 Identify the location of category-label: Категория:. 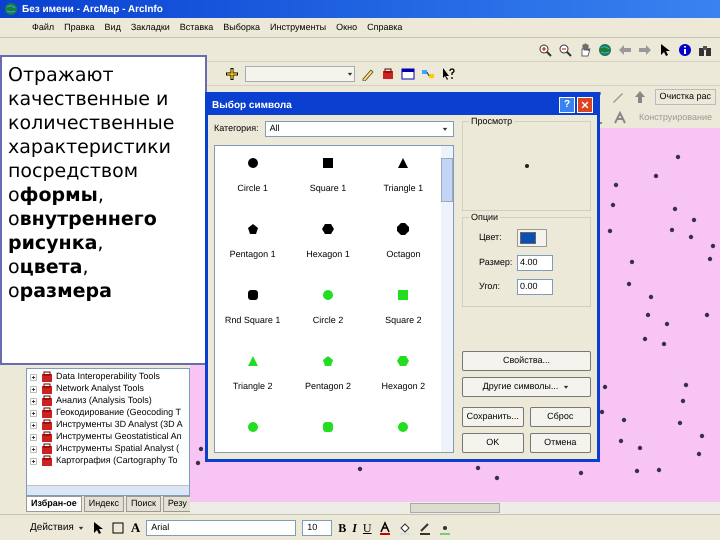
(236, 129).